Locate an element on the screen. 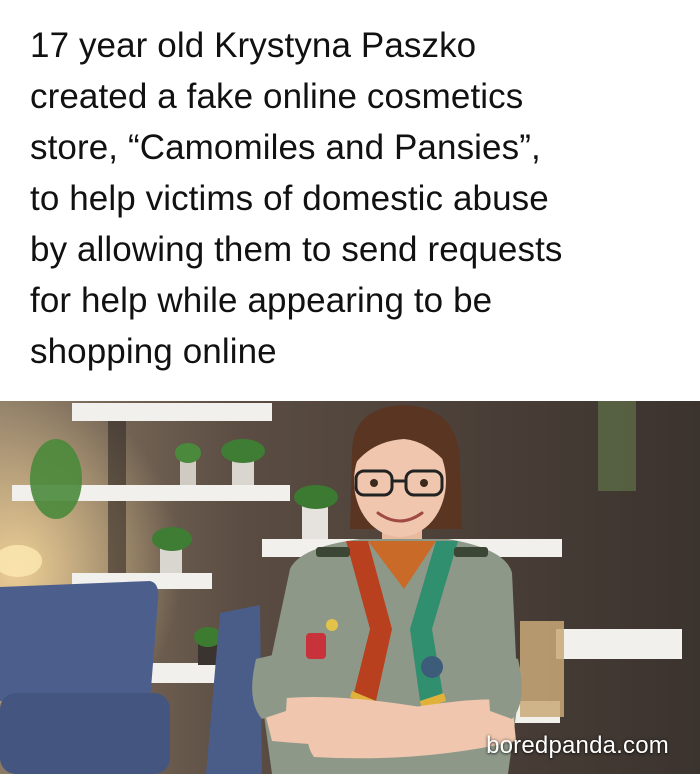 The height and width of the screenshot is (774, 700). caption-line: 17 year old Krystyna Paszko is located at coordinates (253, 45).